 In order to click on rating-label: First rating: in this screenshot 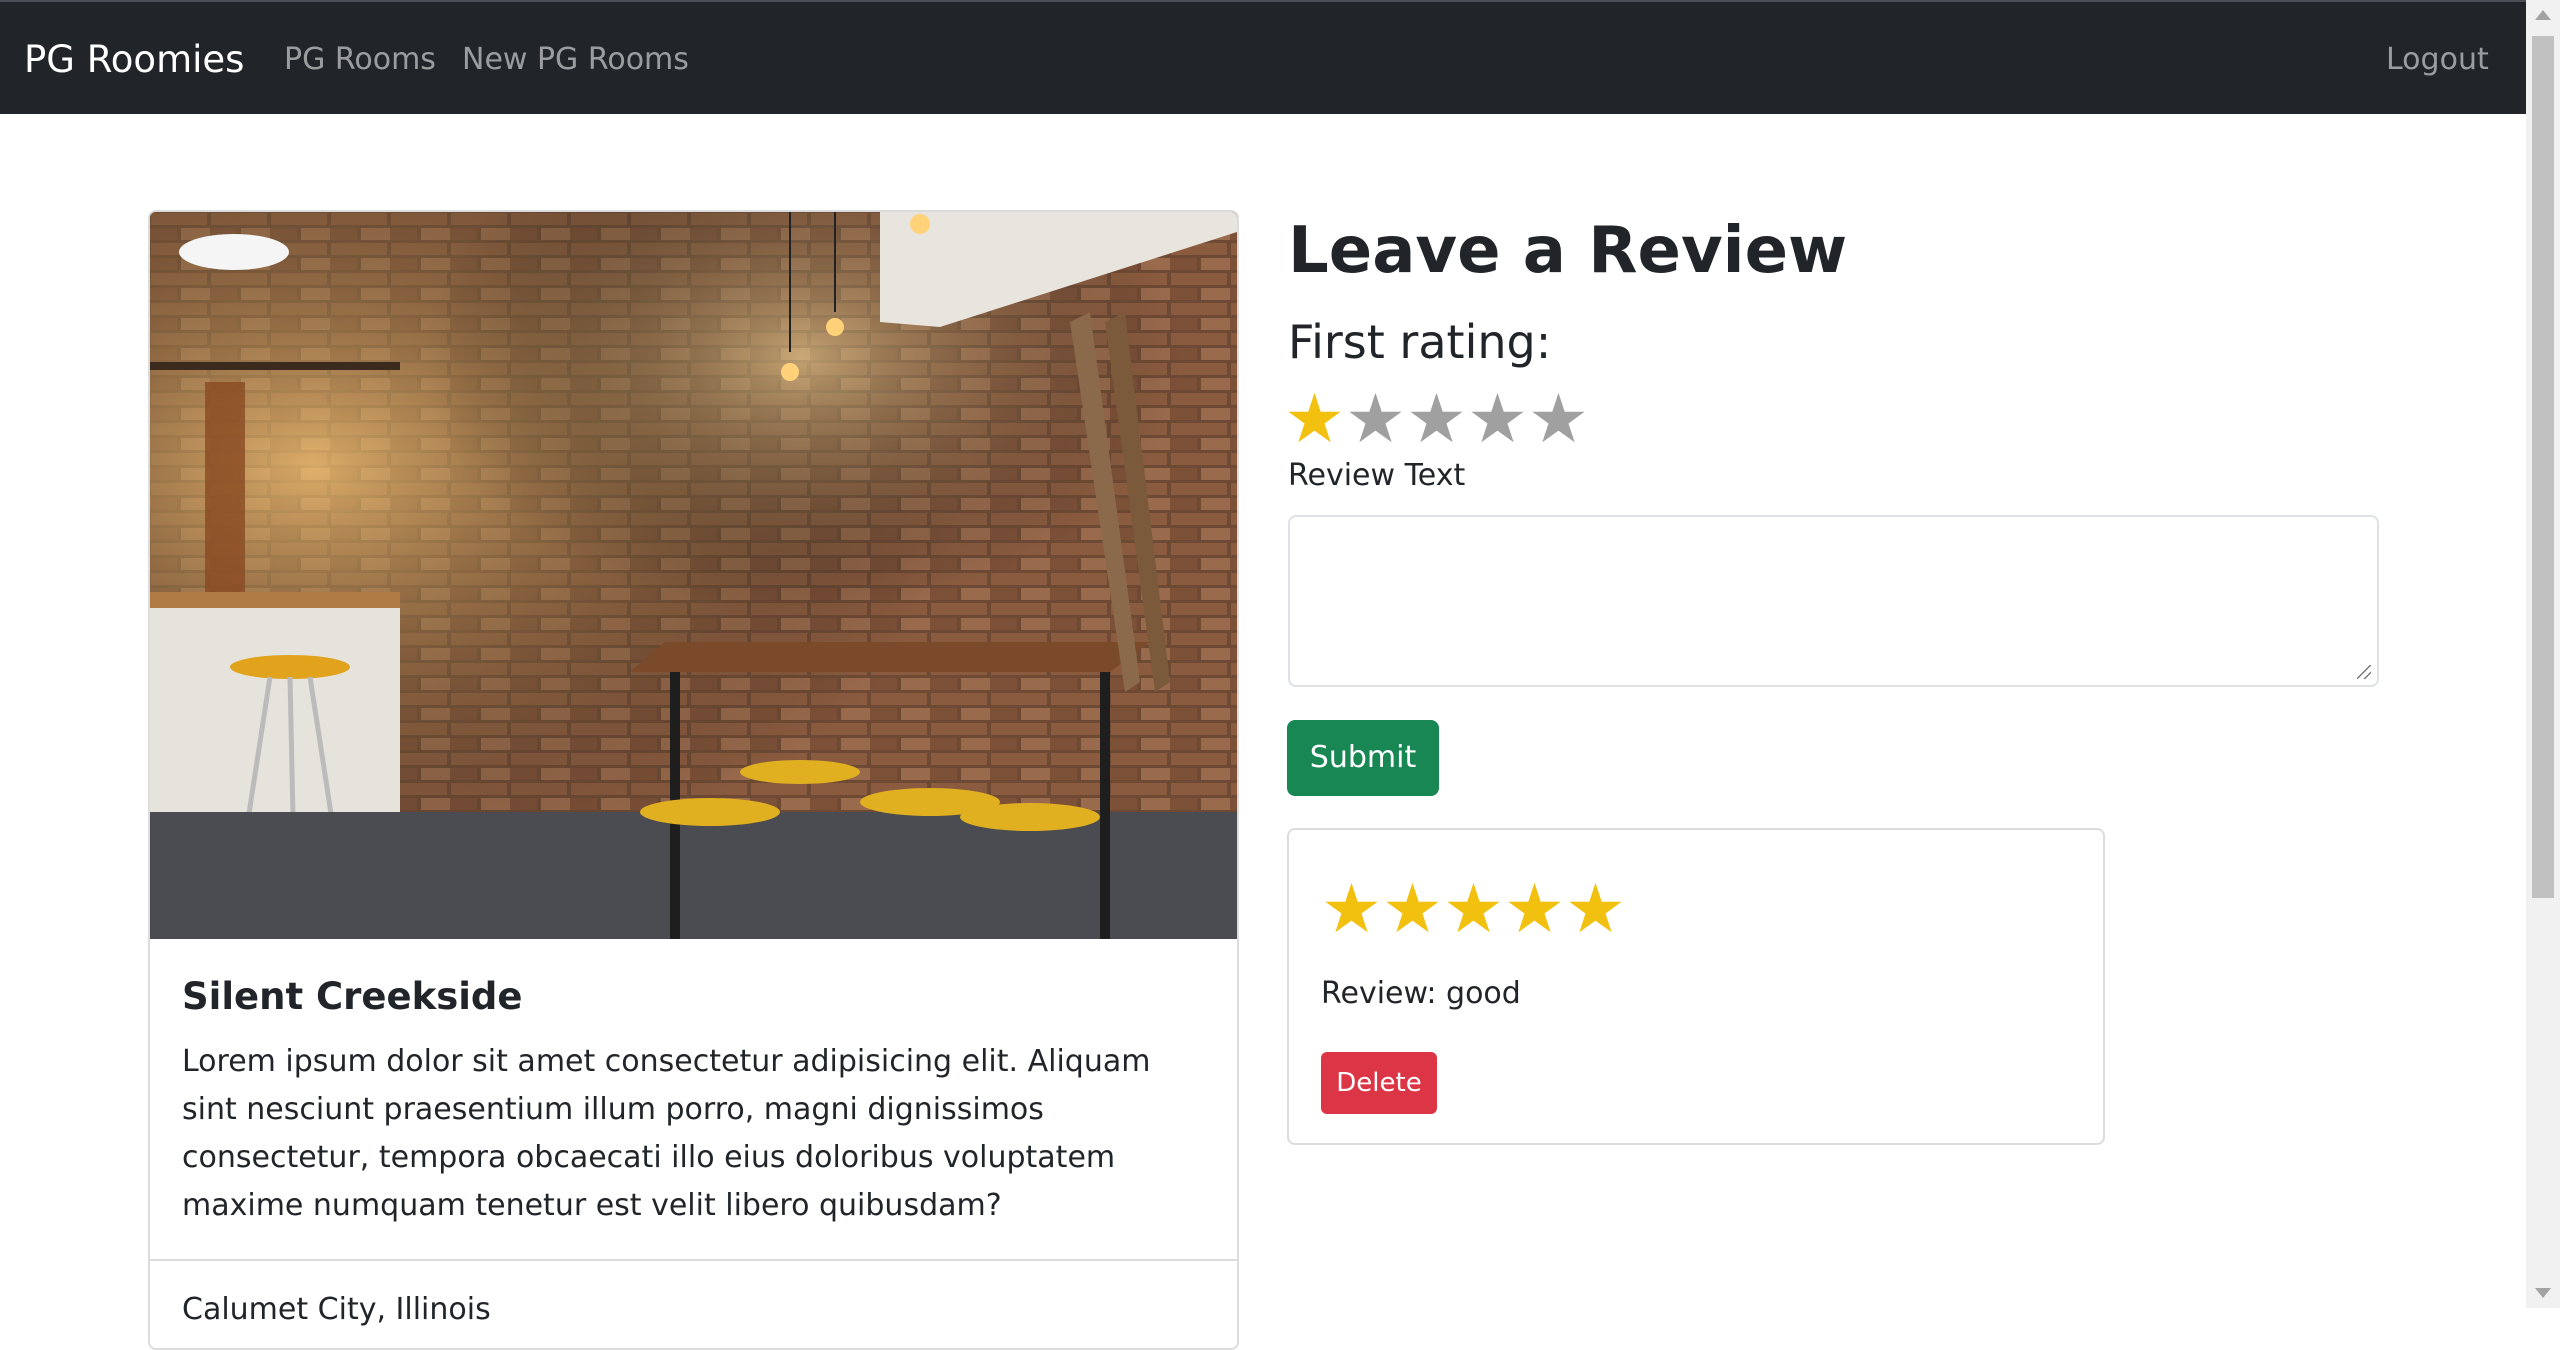, I will do `click(1420, 342)`.